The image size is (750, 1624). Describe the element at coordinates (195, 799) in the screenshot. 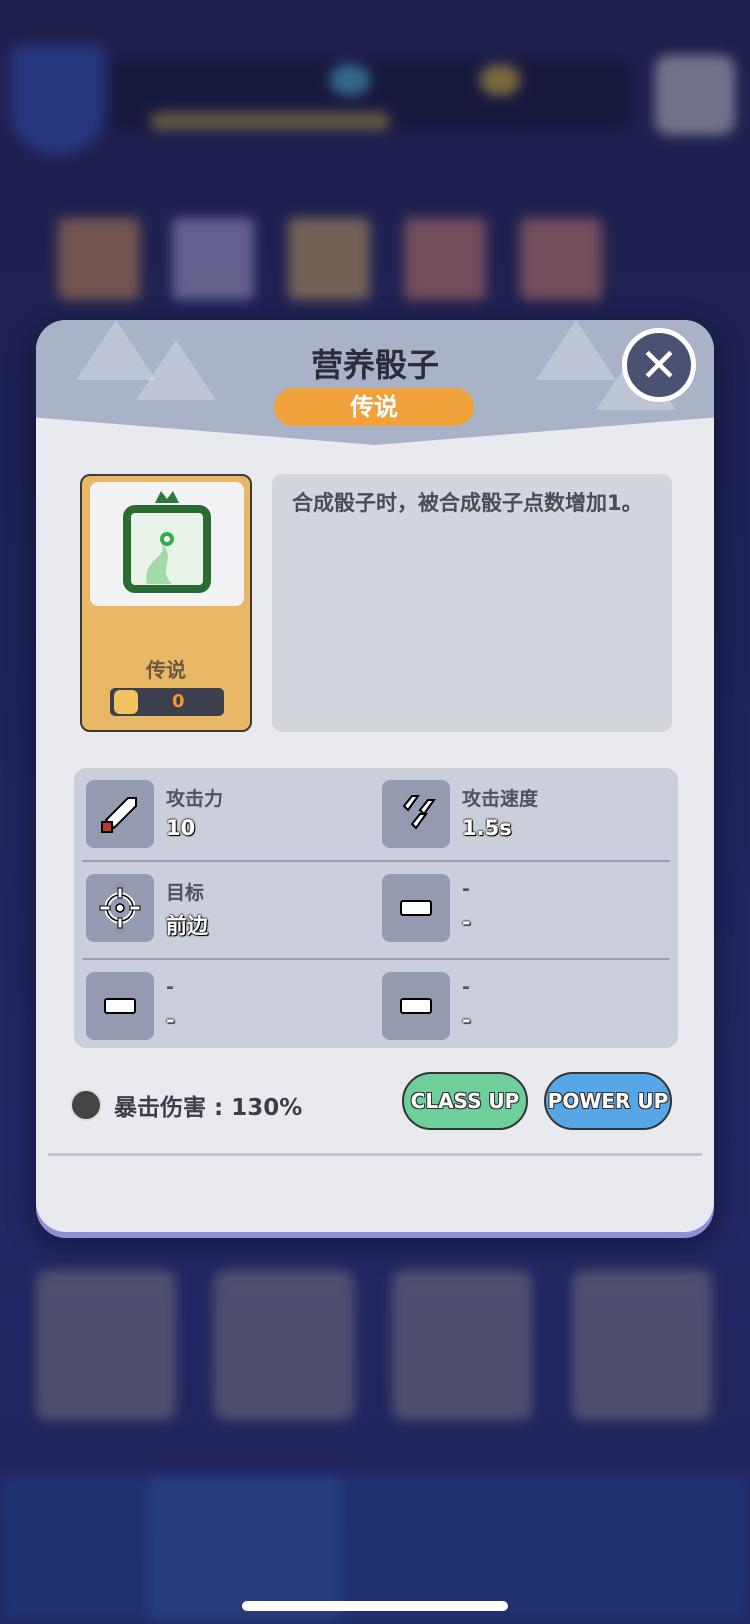

I see `stat-label: 攻击力` at that location.